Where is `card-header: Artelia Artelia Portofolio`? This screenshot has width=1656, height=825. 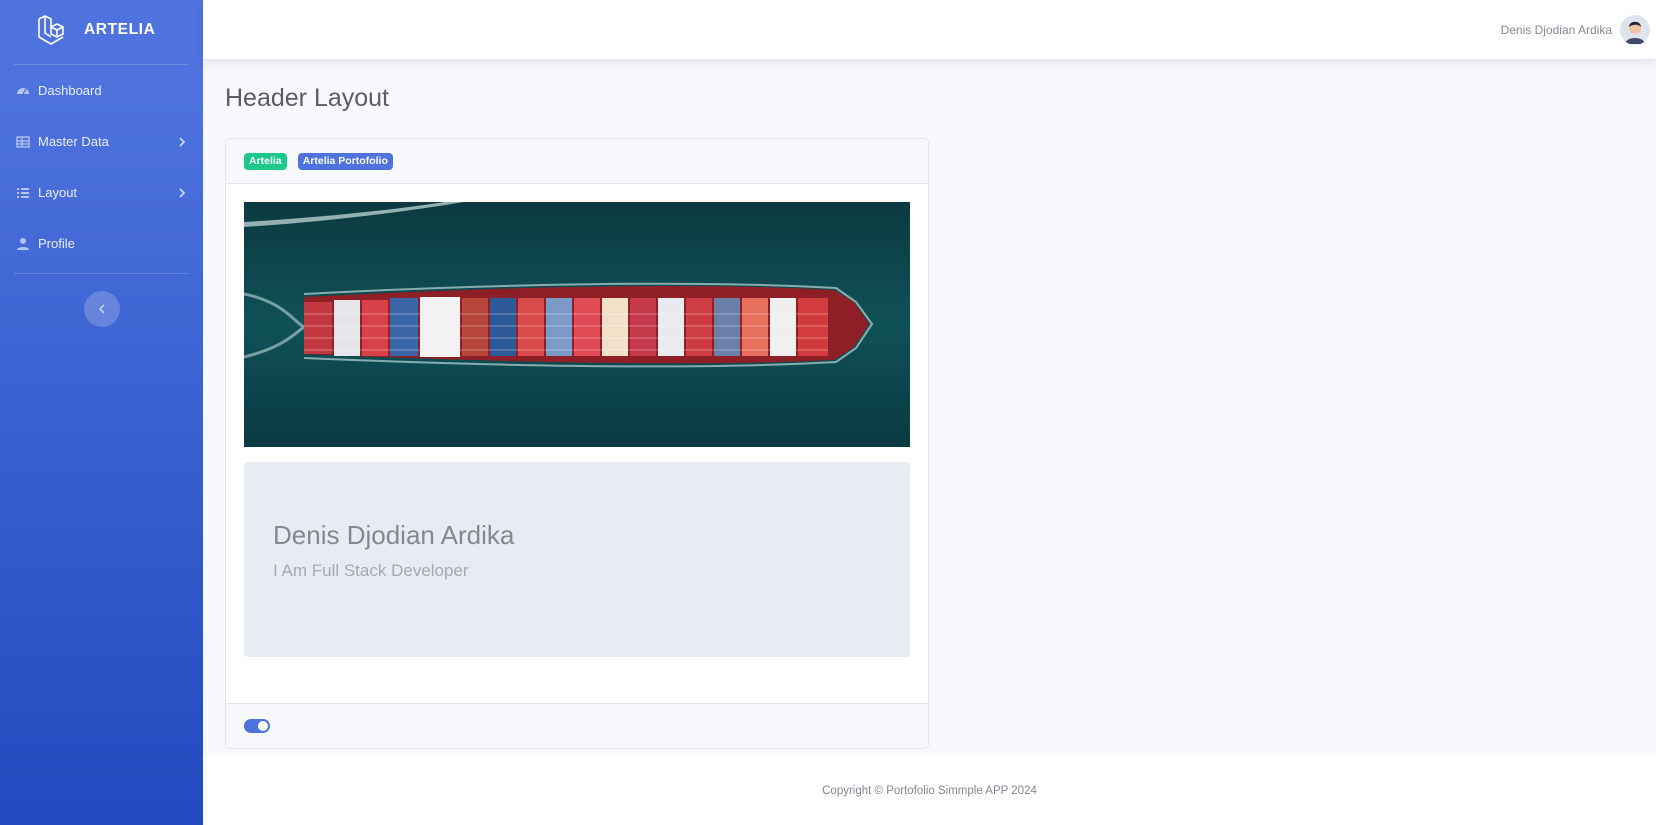
card-header: Artelia Artelia Portofolio is located at coordinates (577, 161).